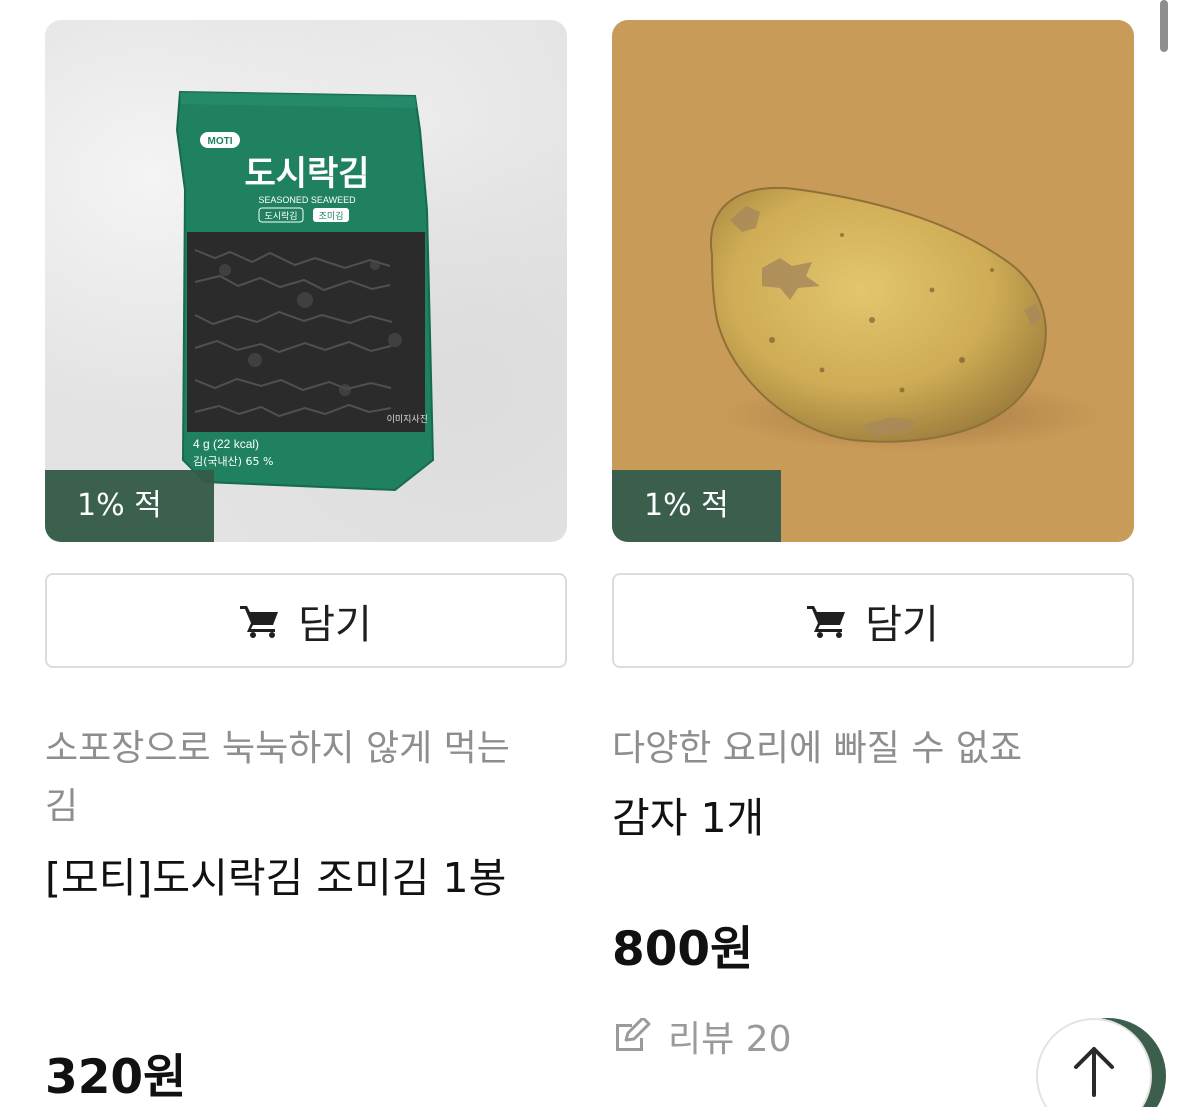  What do you see at coordinates (331, 216) in the screenshot?
I see `package-tag-2: 조미김` at bounding box center [331, 216].